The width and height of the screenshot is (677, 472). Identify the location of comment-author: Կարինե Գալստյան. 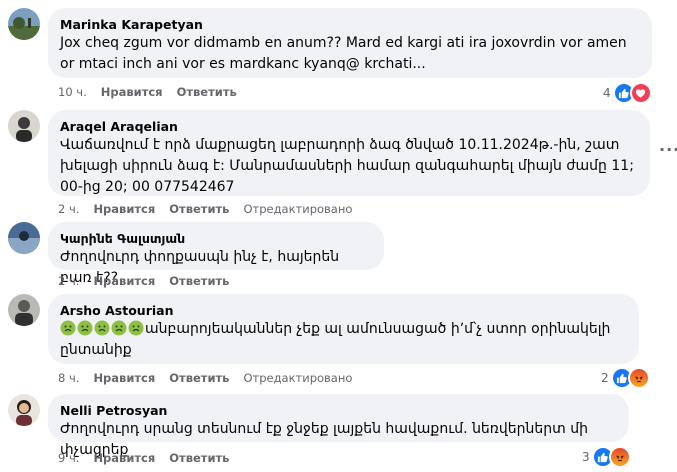
(216, 238).